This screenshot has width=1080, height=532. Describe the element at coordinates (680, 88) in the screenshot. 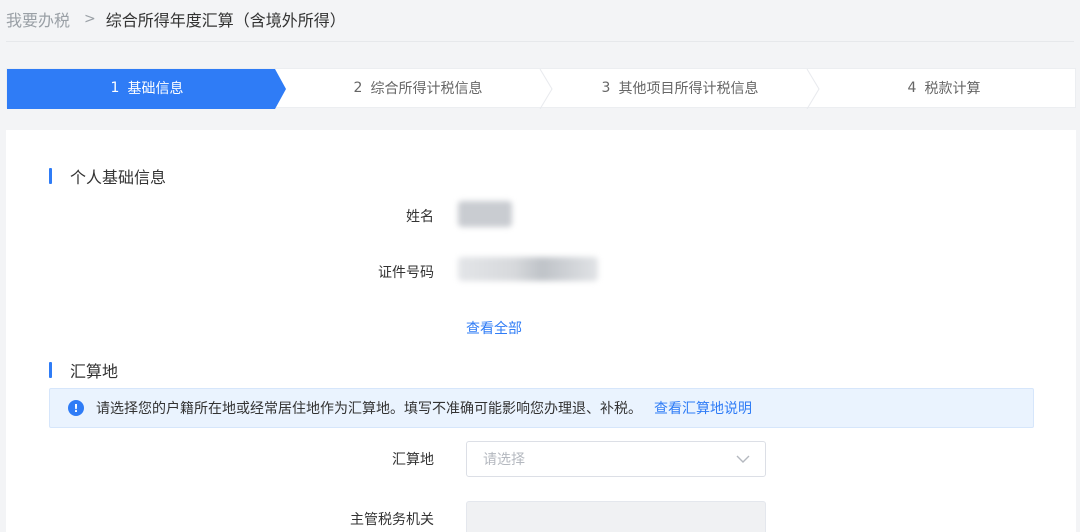

I see `step-other-income: 3 其他项目所得计税信息` at that location.